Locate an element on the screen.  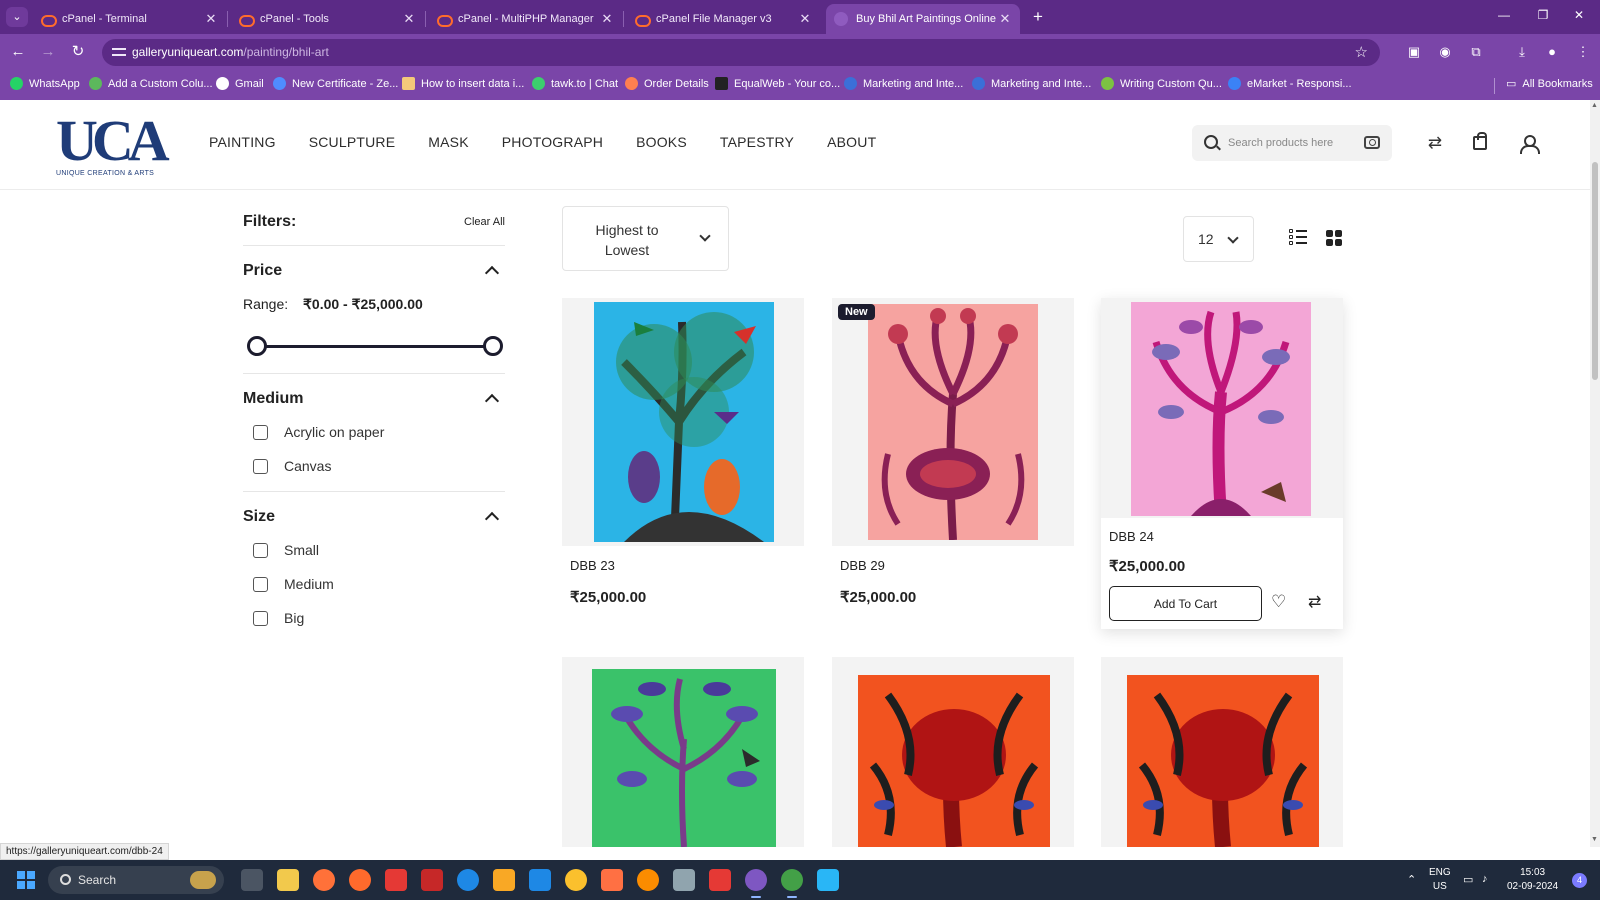
product-card: New DBB 29 ₹25,000.00 is located at coordinates (953, 458).